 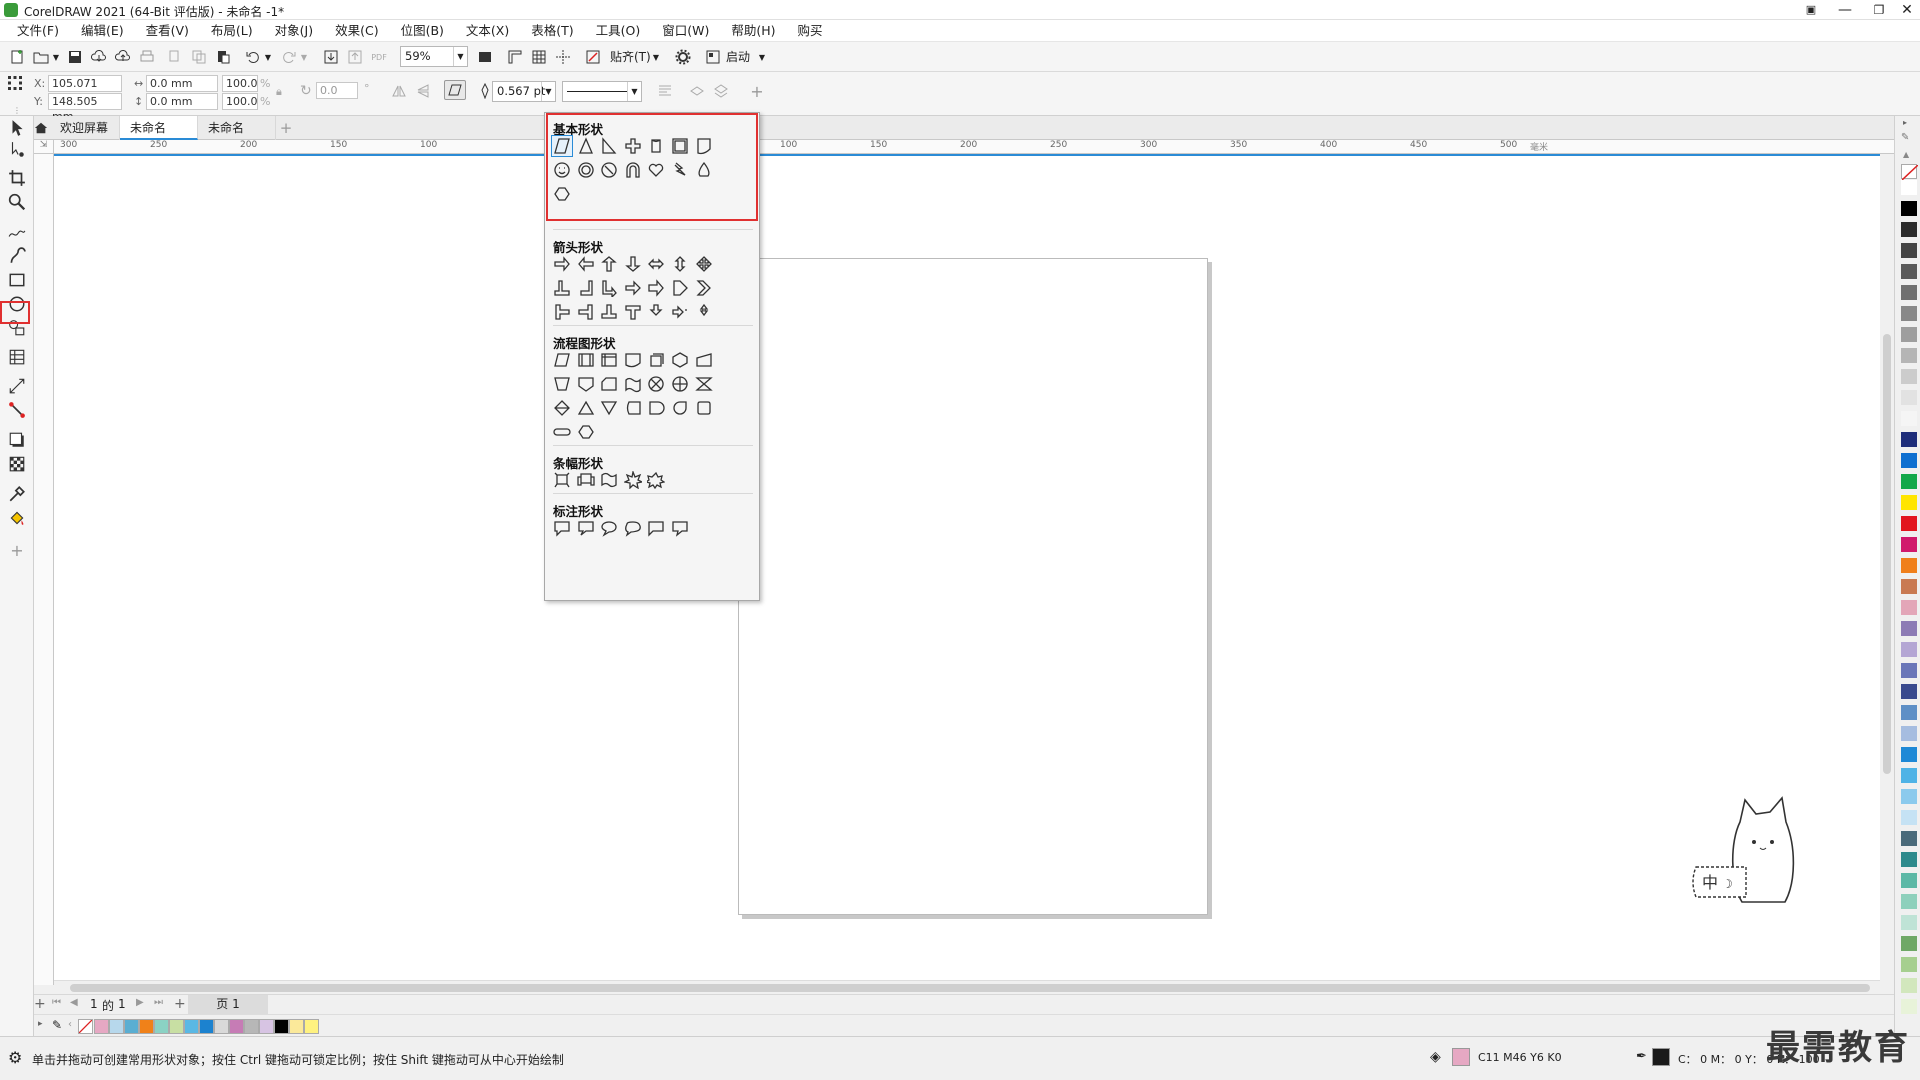 What do you see at coordinates (85, 90) in the screenshot?
I see `x-position-field: 105.071 mm` at bounding box center [85, 90].